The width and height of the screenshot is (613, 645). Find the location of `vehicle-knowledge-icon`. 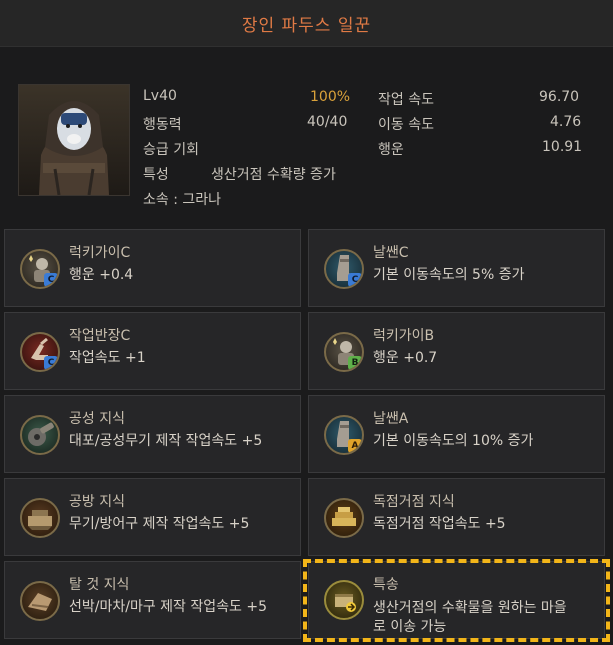

vehicle-knowledge-icon is located at coordinates (40, 601).